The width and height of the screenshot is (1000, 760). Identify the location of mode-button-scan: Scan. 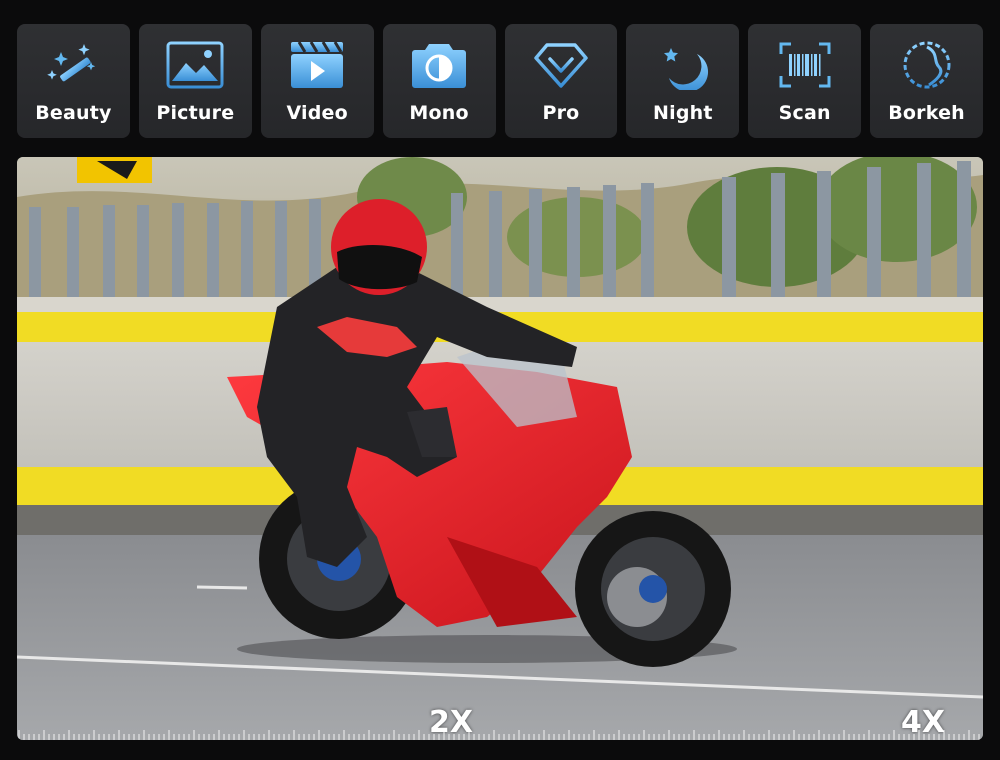
(805, 81).